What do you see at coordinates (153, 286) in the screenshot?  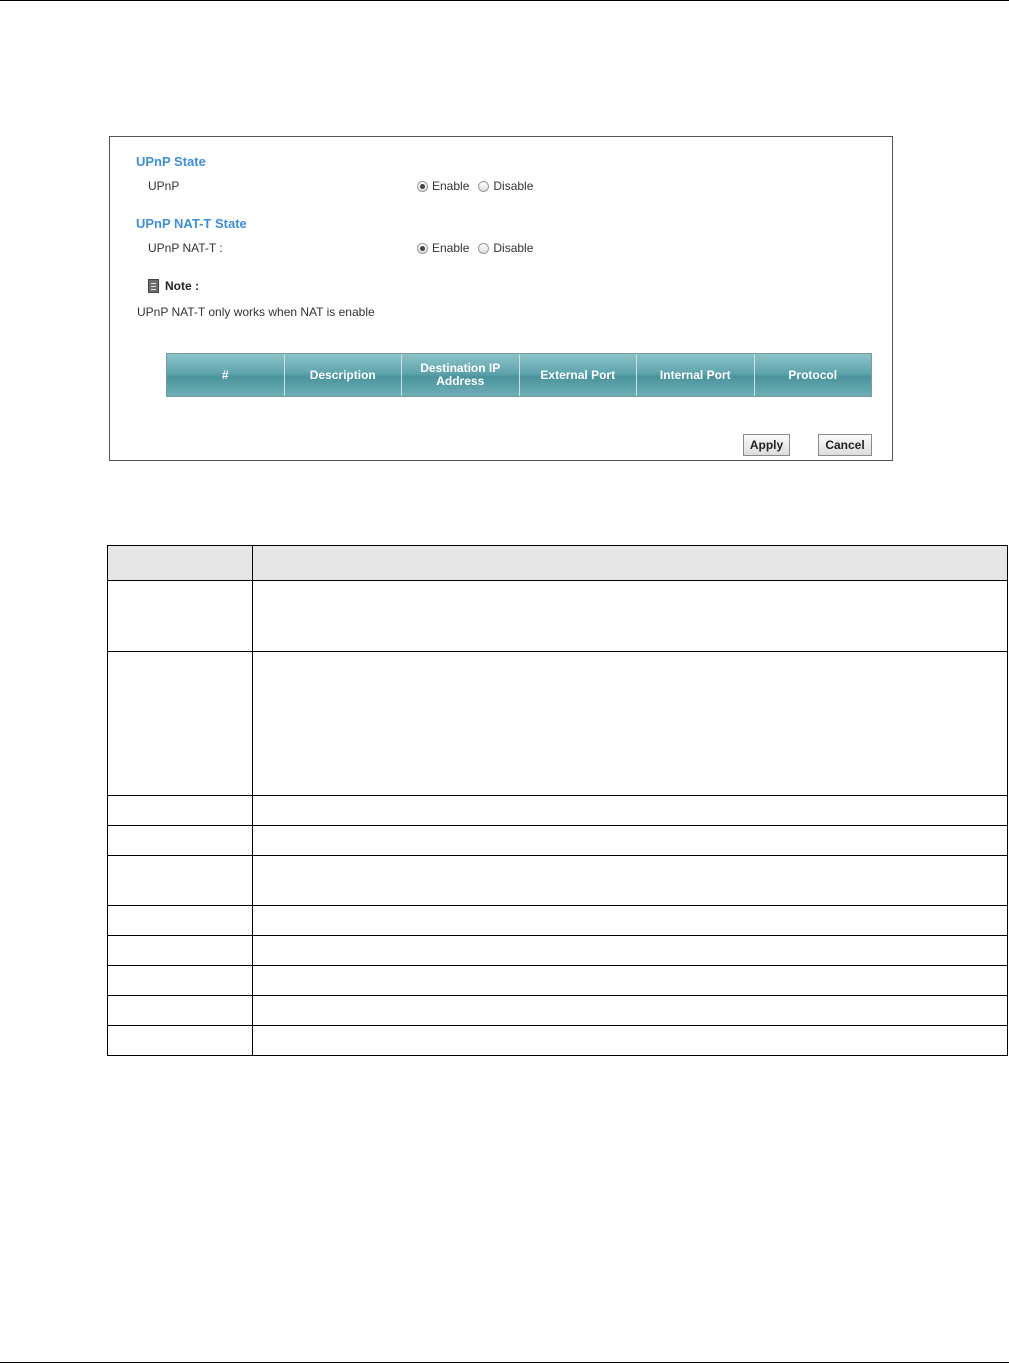 I see `note-icon` at bounding box center [153, 286].